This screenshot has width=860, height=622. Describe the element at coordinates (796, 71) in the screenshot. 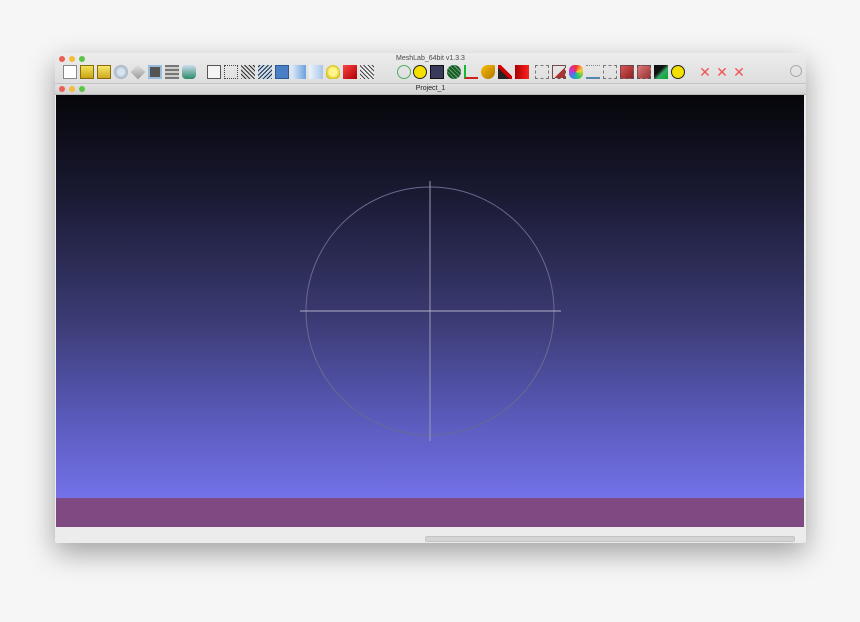

I see `search-icon` at that location.